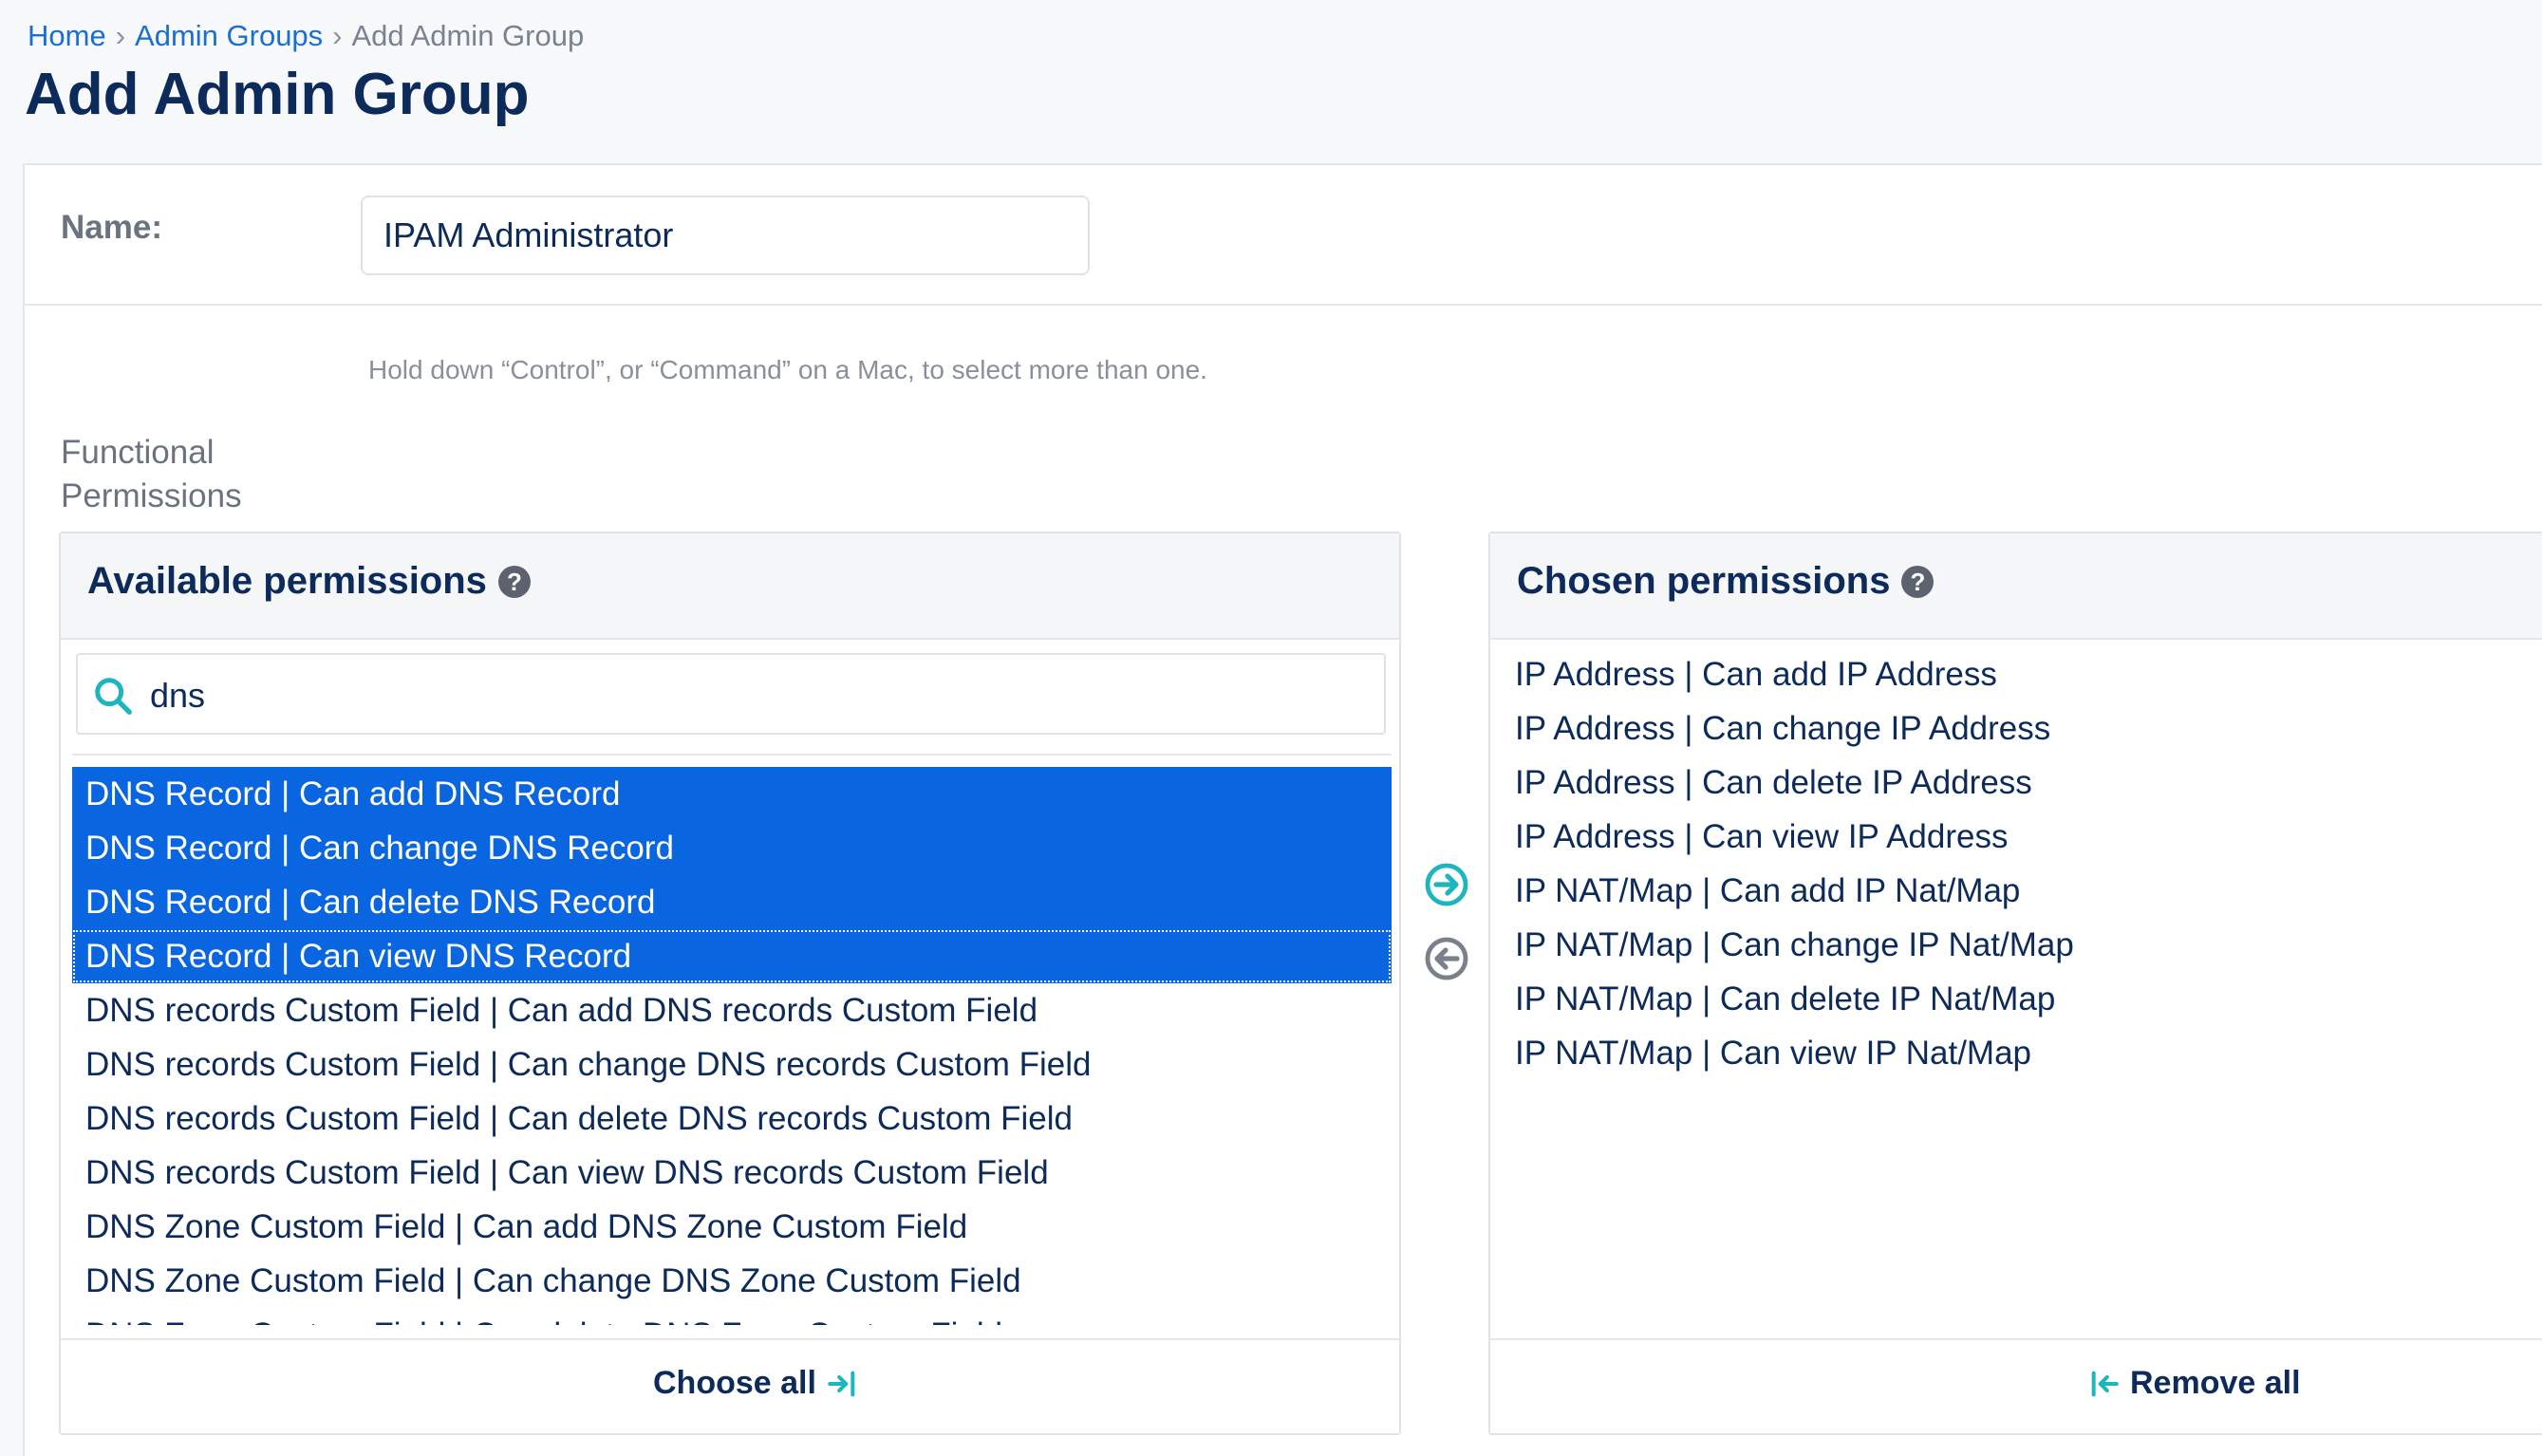  Describe the element at coordinates (1283, 236) in the screenshot. I see `name-row: Name:` at that location.